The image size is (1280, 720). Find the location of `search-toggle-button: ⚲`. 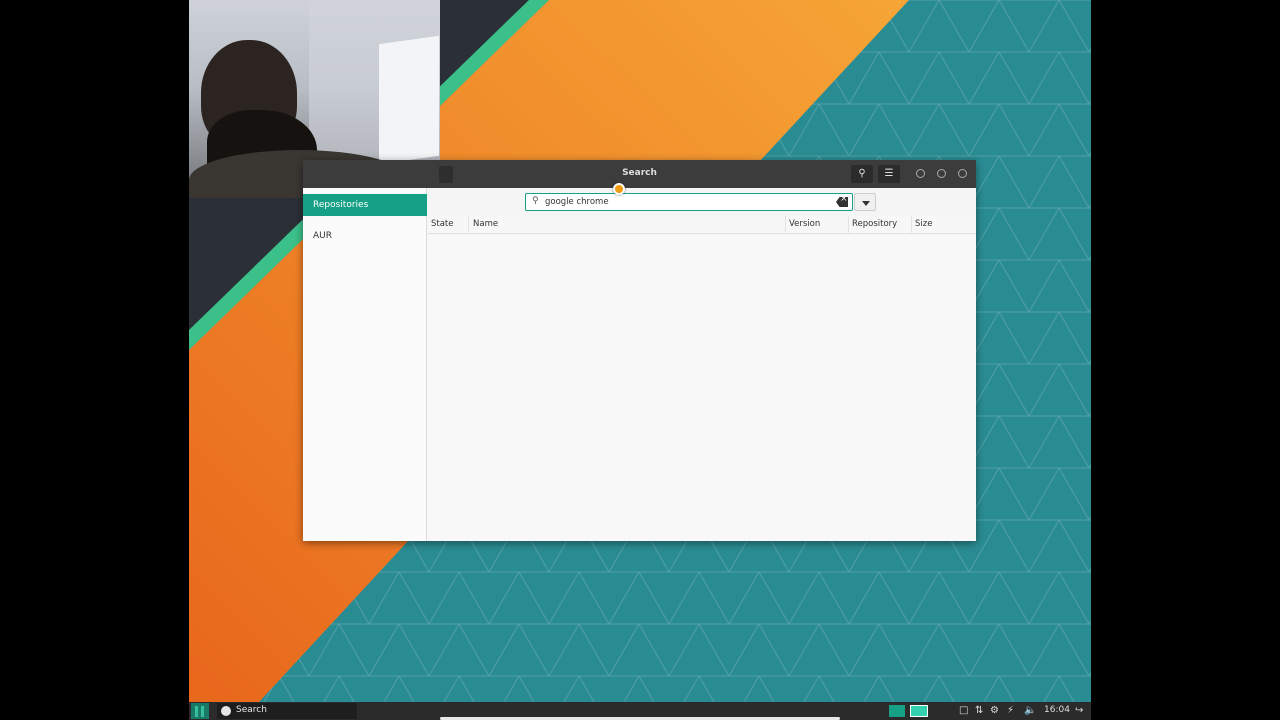

search-toggle-button: ⚲ is located at coordinates (862, 174).